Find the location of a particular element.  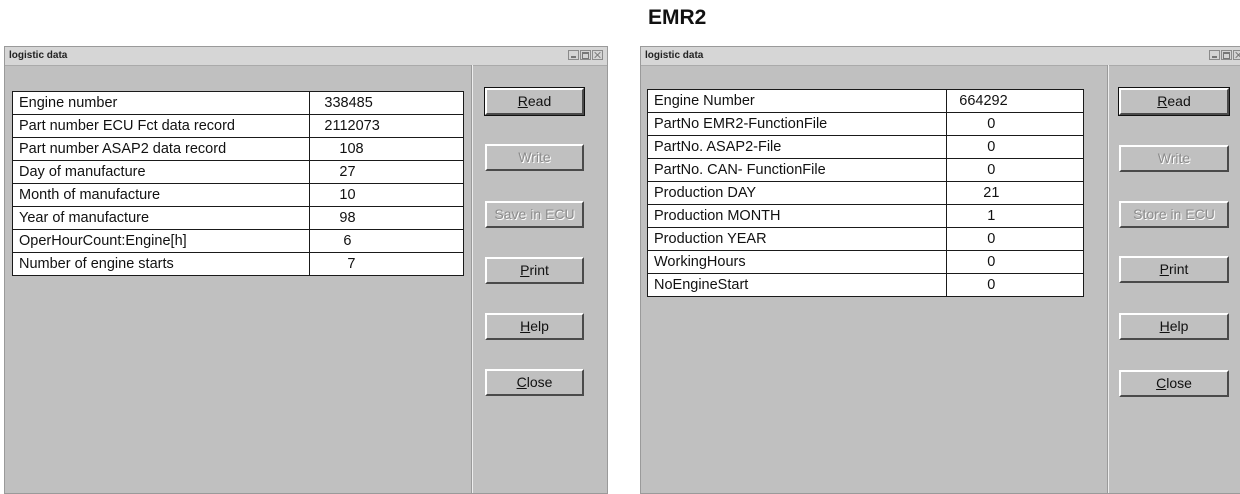

row-value: 664292 is located at coordinates (1015, 101).